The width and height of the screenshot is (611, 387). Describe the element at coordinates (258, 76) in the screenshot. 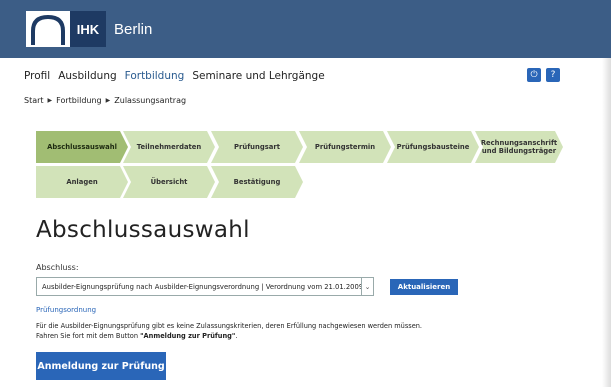

I see `nav-item-seminare: Seminare und Lehrgänge` at that location.